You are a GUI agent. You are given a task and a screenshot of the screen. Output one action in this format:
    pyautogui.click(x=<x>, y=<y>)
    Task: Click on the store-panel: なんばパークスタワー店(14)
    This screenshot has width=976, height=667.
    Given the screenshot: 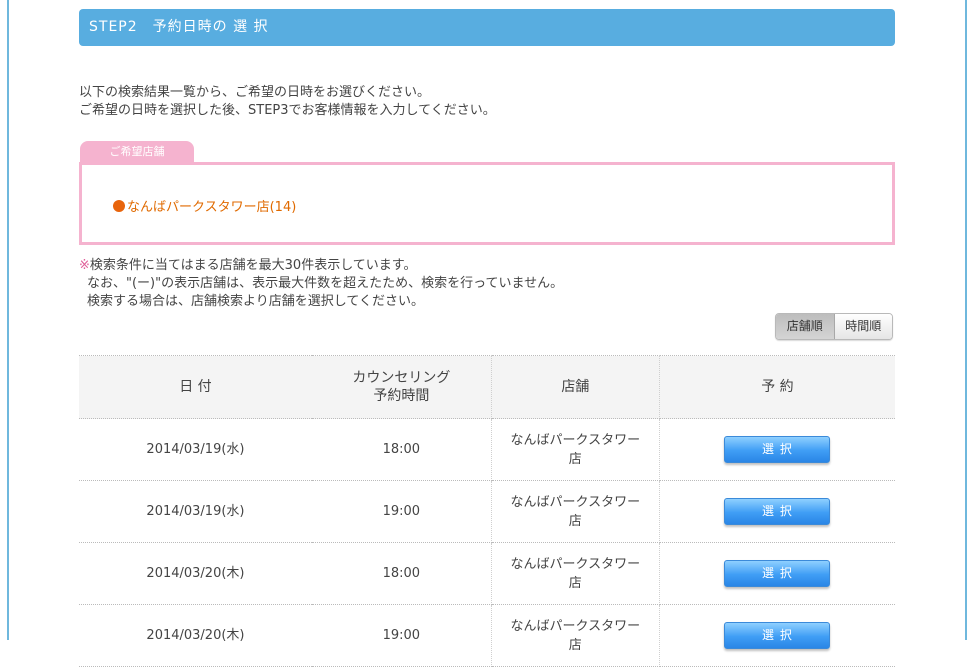 What is the action you would take?
    pyautogui.click(x=487, y=203)
    